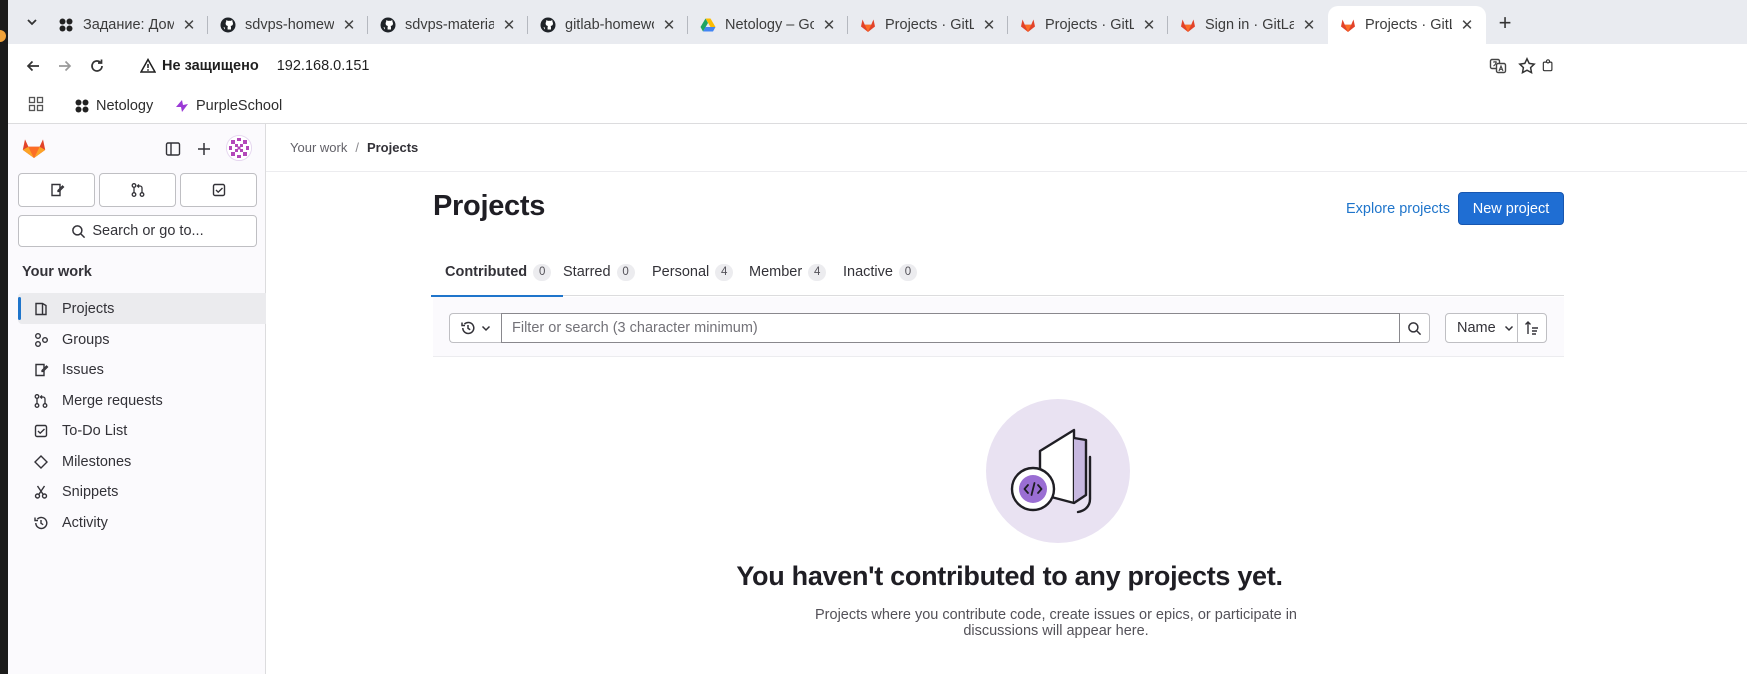  I want to click on tab-label: Inactive, so click(868, 272).